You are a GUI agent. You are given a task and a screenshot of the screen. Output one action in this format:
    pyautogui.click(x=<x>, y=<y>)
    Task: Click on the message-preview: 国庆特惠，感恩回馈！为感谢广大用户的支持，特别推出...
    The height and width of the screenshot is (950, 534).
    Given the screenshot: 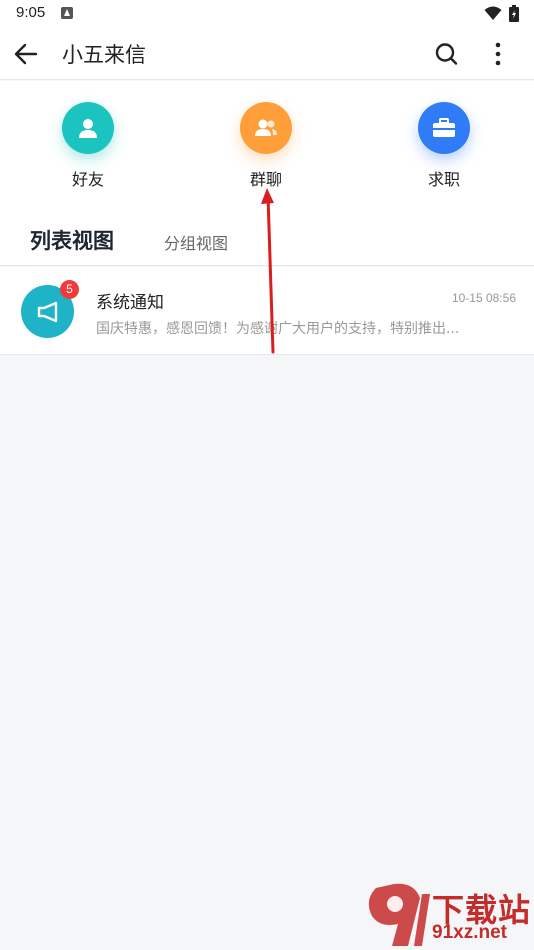 What is the action you would take?
    pyautogui.click(x=278, y=329)
    